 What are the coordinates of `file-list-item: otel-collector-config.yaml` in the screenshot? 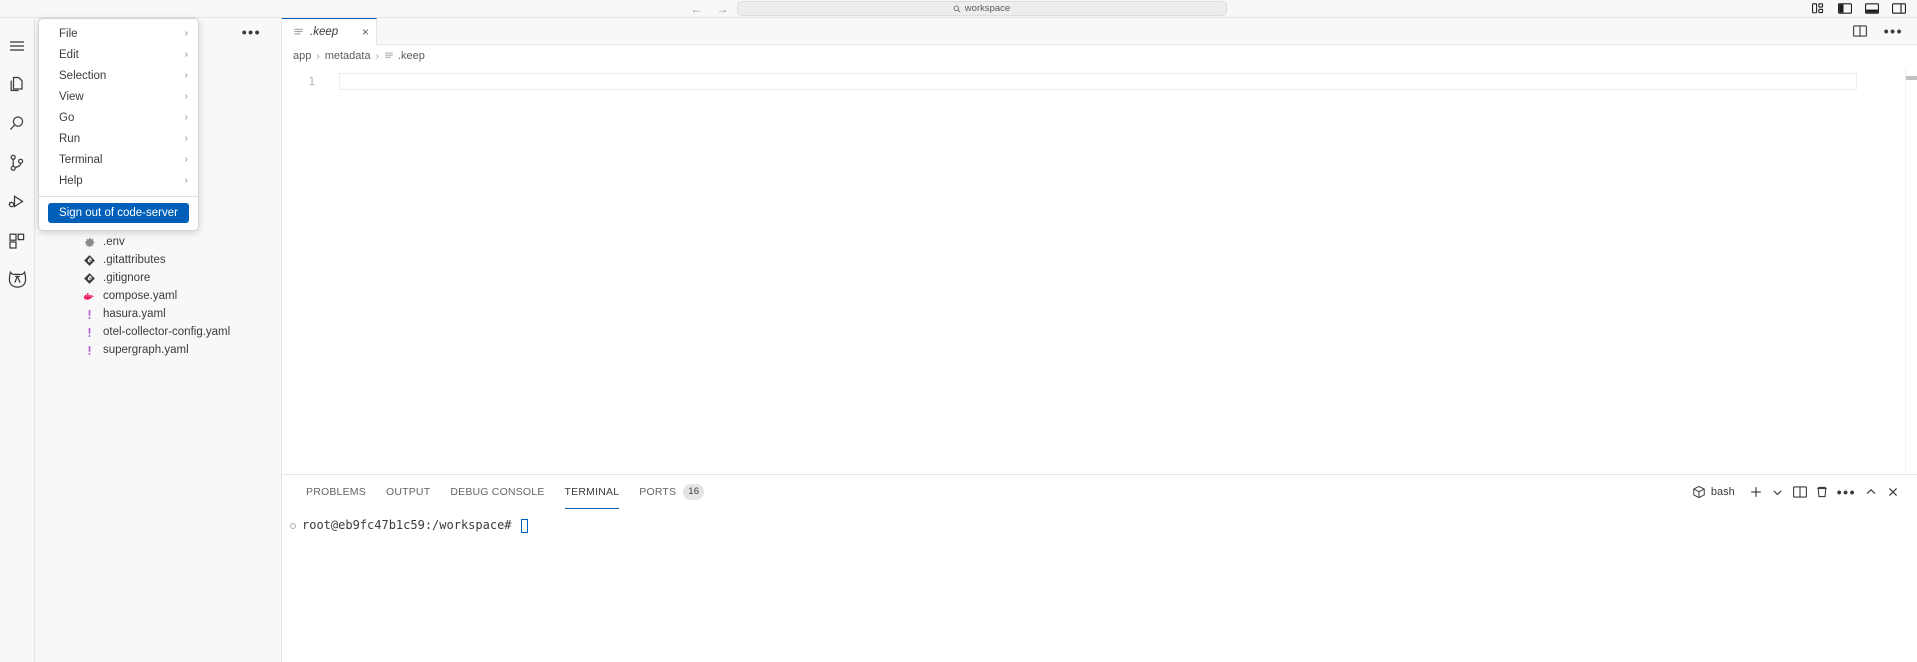 It's located at (158, 332).